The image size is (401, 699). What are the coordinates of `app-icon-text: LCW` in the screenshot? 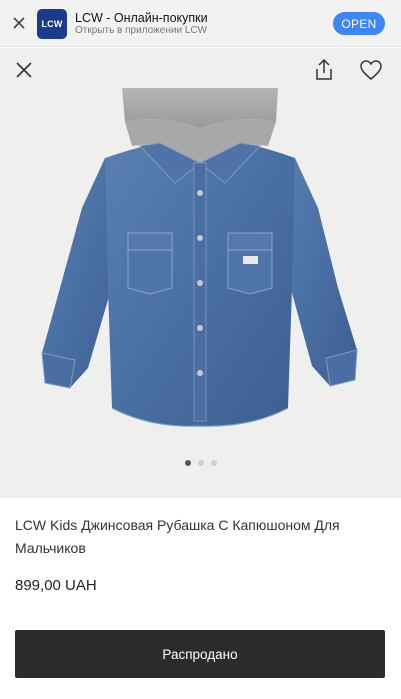 It's located at (52, 24).